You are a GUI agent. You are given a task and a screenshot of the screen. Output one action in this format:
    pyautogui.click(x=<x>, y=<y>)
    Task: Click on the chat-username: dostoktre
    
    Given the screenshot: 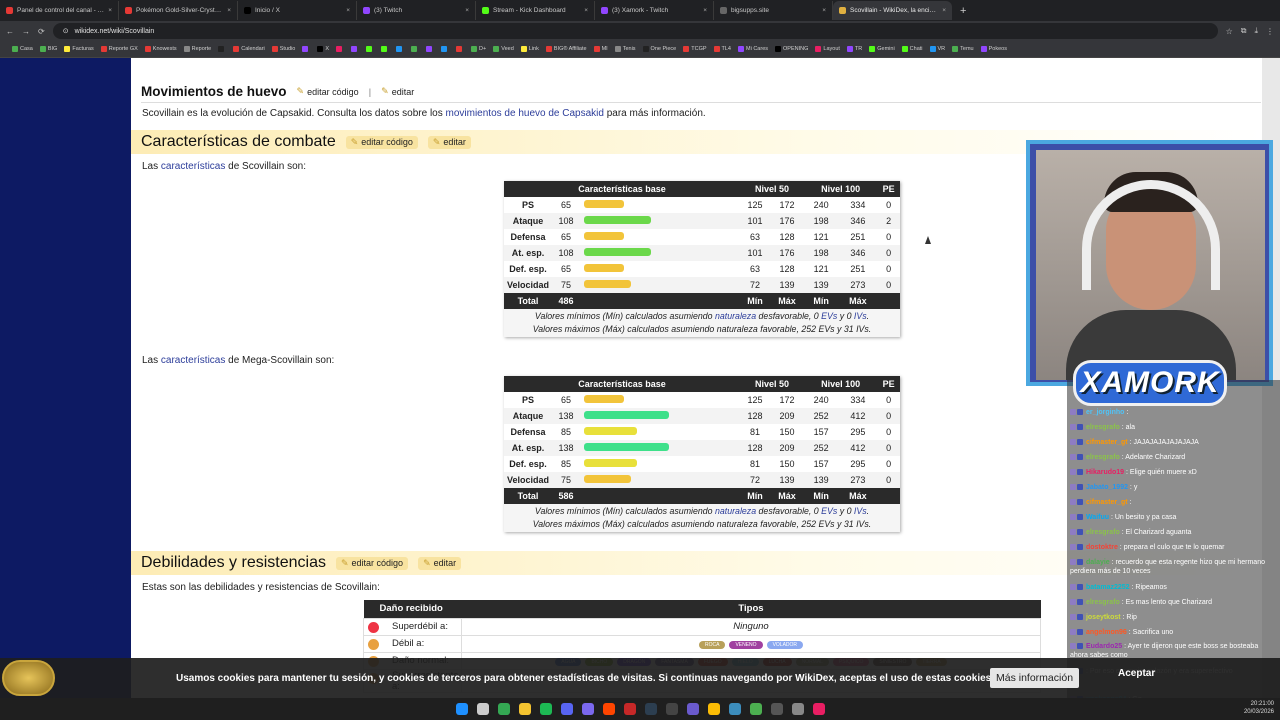 What is the action you would take?
    pyautogui.click(x=1102, y=547)
    